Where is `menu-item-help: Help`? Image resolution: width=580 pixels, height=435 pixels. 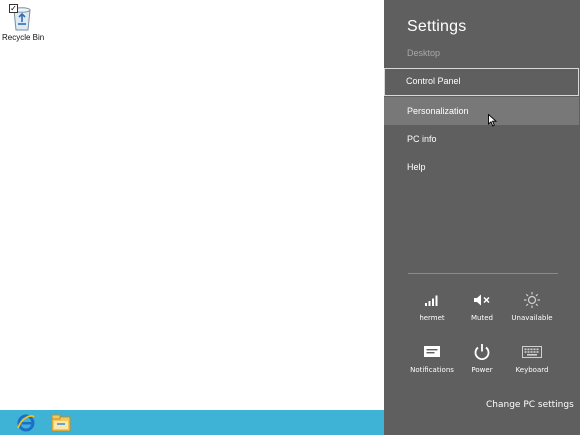
menu-item-help: Help is located at coordinates (481, 167).